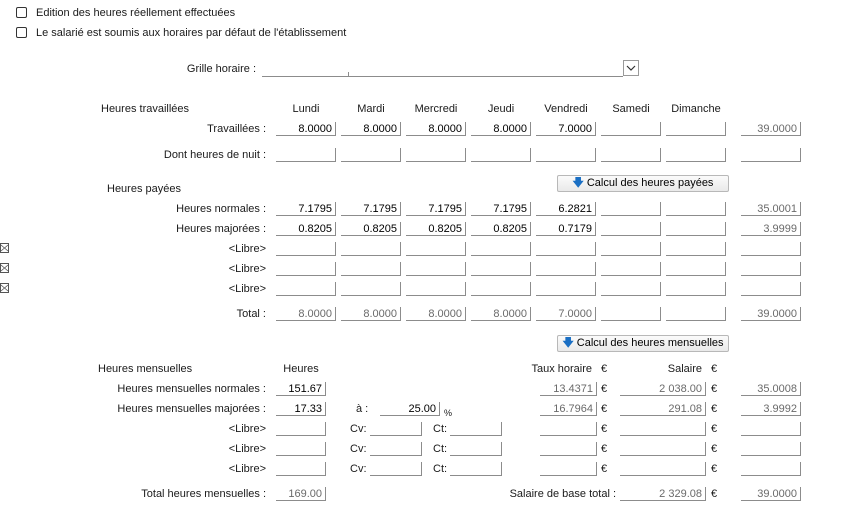 The image size is (849, 526). I want to click on edition-checkbox, so click(21, 12).